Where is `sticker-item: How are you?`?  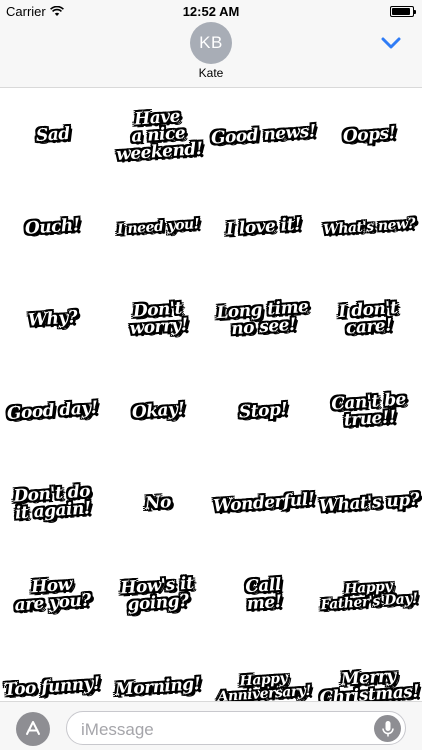
sticker-item: How are you? is located at coordinates (52, 595).